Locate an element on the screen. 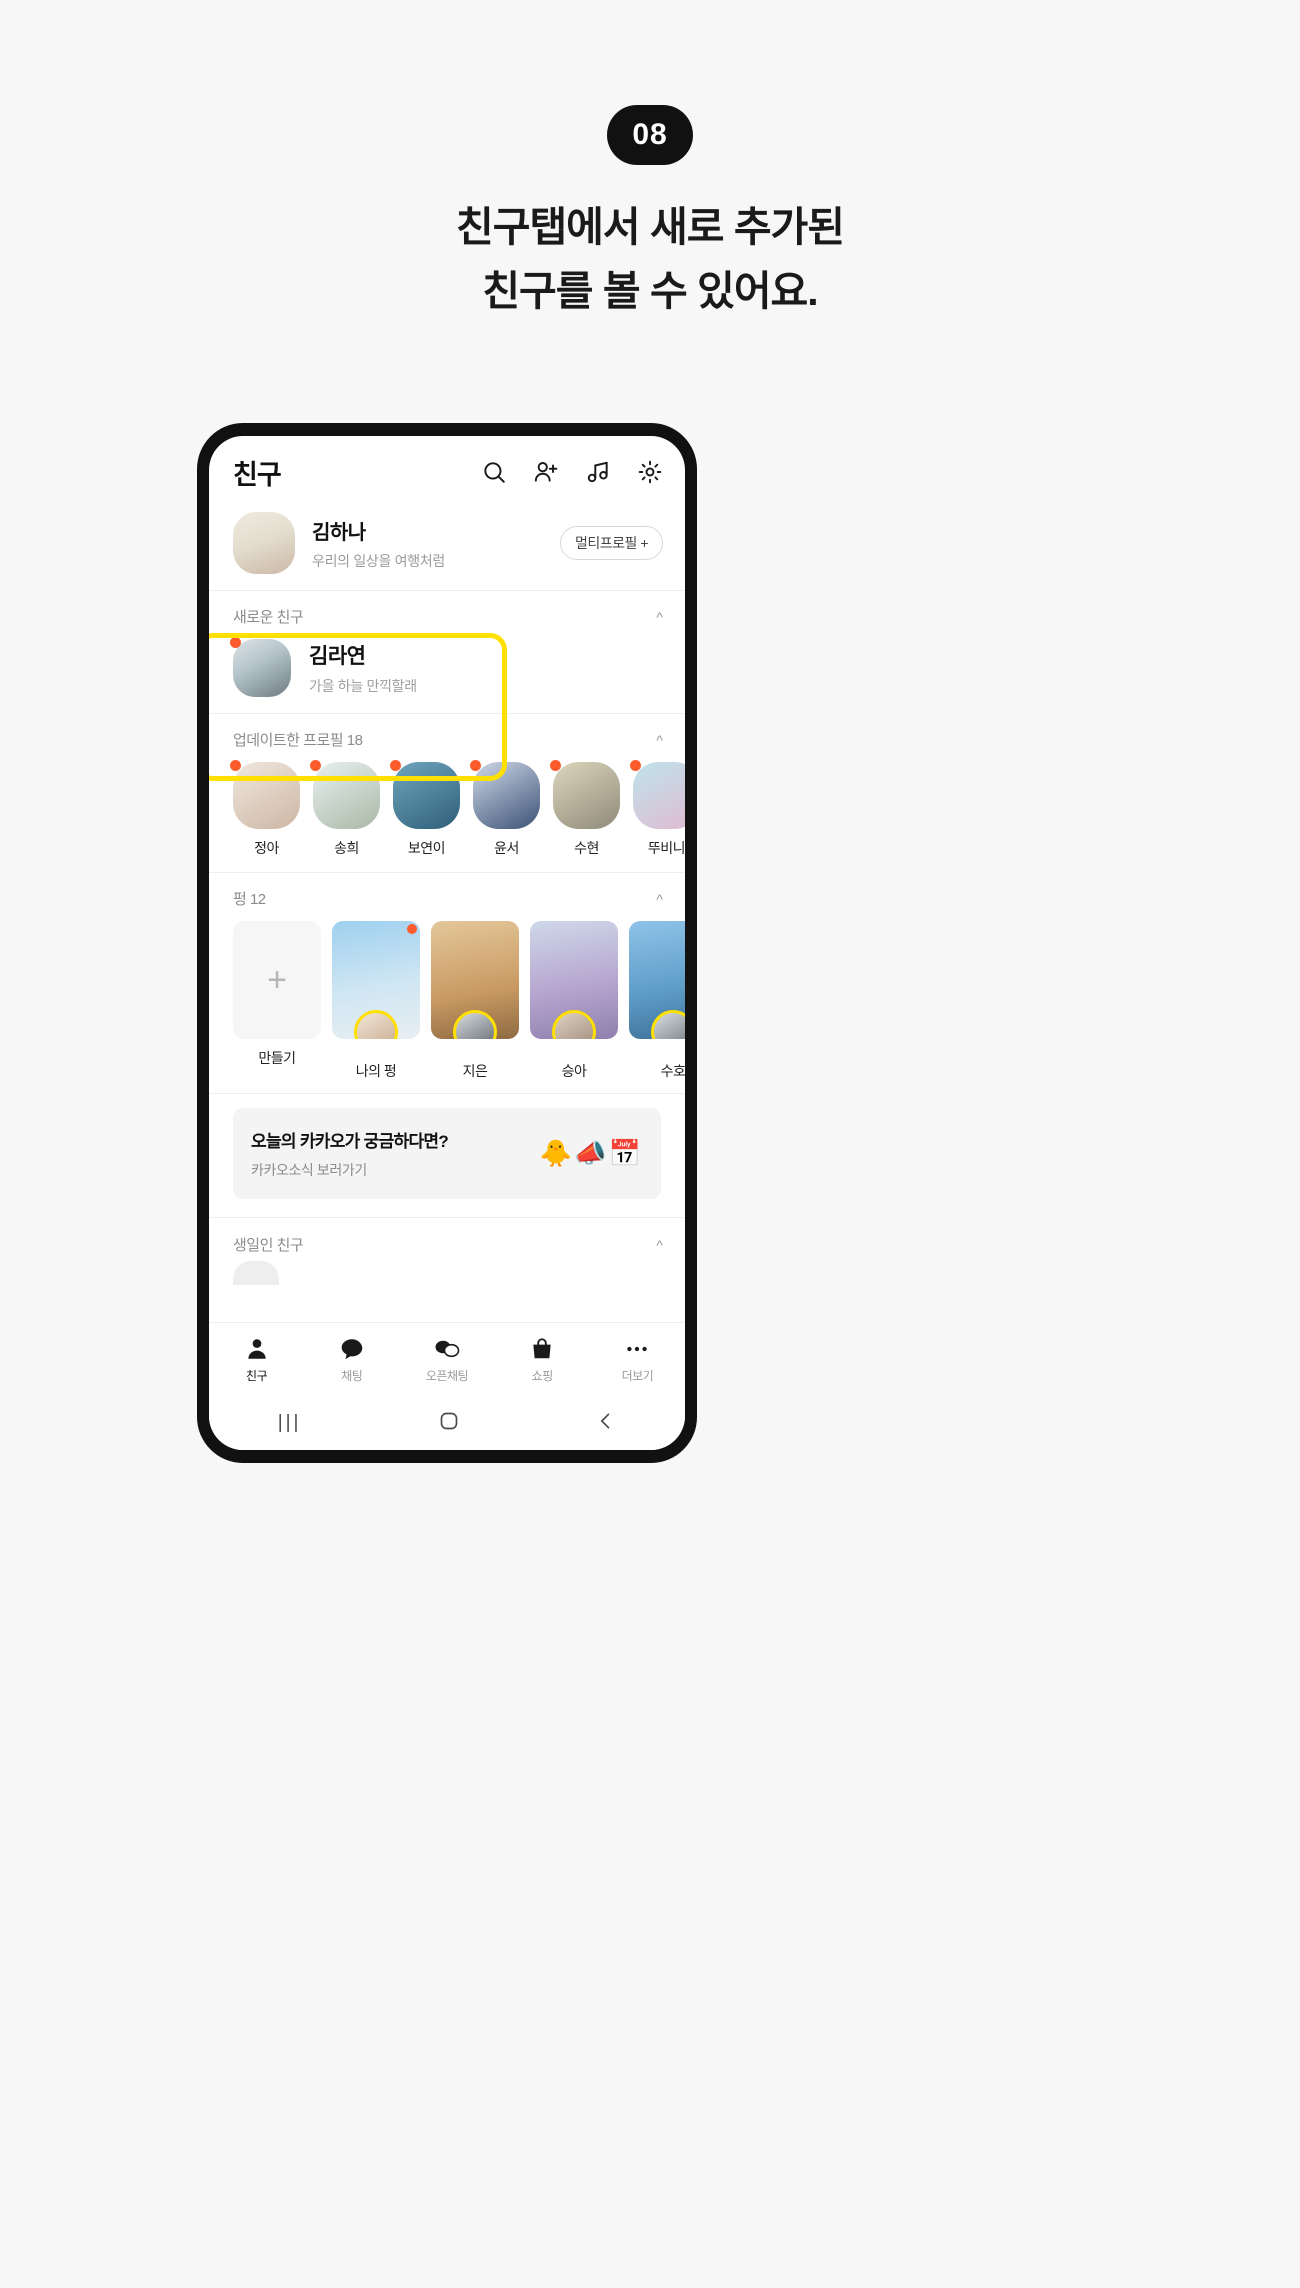 This screenshot has height=2288, width=1300. nav-item-friends: 친구 is located at coordinates (256, 1360).